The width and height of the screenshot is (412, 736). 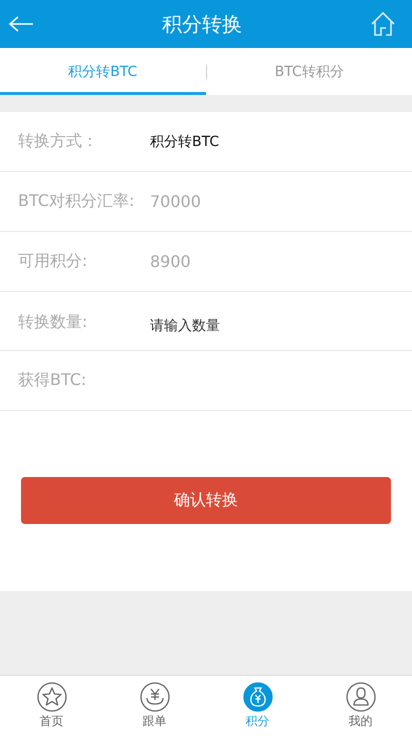 What do you see at coordinates (185, 141) in the screenshot?
I see `field-value: 积分转BTC` at bounding box center [185, 141].